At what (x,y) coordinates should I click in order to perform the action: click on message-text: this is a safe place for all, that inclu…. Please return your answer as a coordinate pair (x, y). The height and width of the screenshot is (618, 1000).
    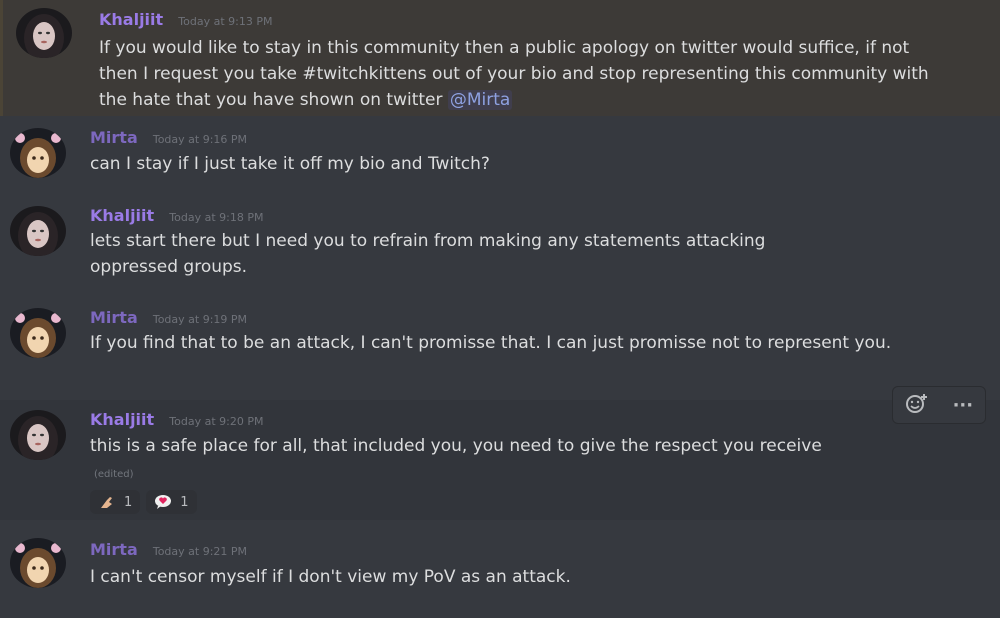
    Looking at the image, I should click on (456, 458).